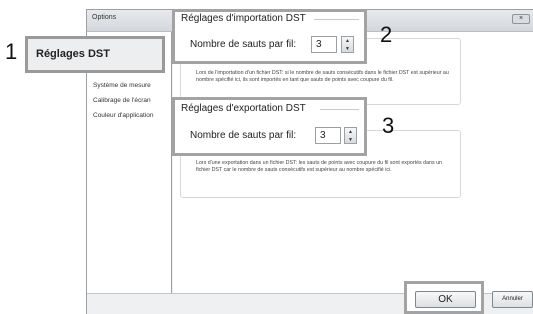 This screenshot has height=314, width=533. Describe the element at coordinates (388, 125) in the screenshot. I see `callout-number-3: 3` at that location.